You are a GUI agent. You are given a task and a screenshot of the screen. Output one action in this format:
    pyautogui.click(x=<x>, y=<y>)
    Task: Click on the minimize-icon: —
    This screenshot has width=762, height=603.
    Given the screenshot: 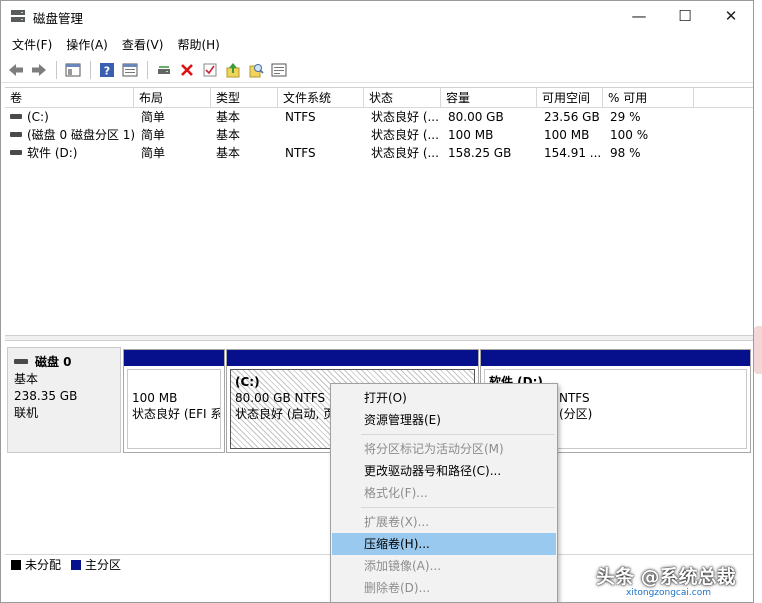 What is the action you would take?
    pyautogui.click(x=639, y=16)
    